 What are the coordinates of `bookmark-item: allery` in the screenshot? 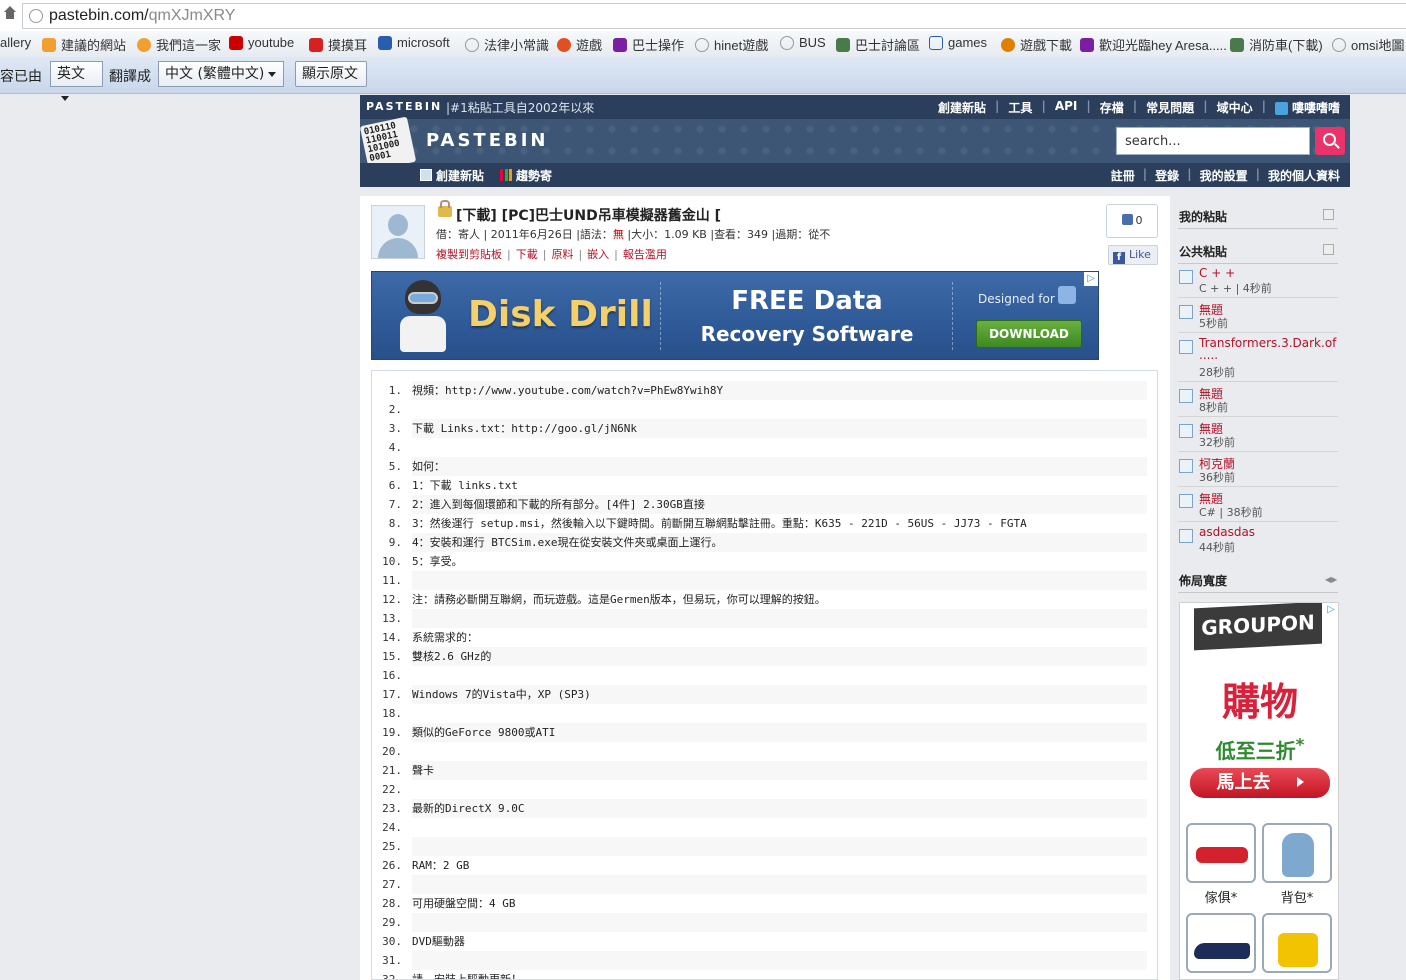 It's located at (15, 42).